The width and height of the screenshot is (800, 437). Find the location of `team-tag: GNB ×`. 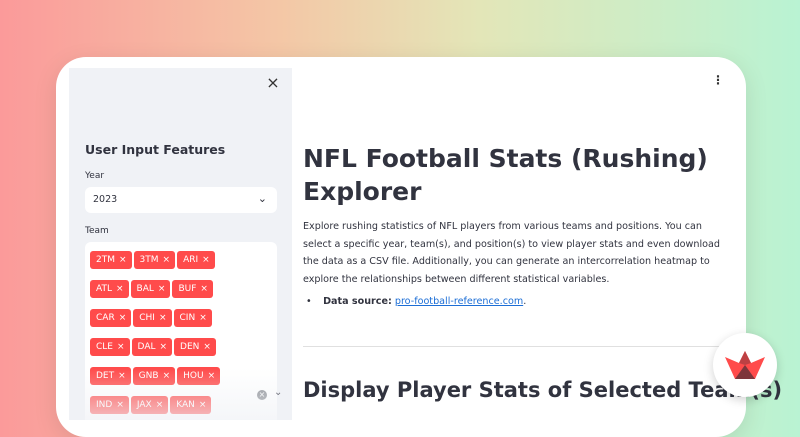

team-tag: GNB × is located at coordinates (154, 376).